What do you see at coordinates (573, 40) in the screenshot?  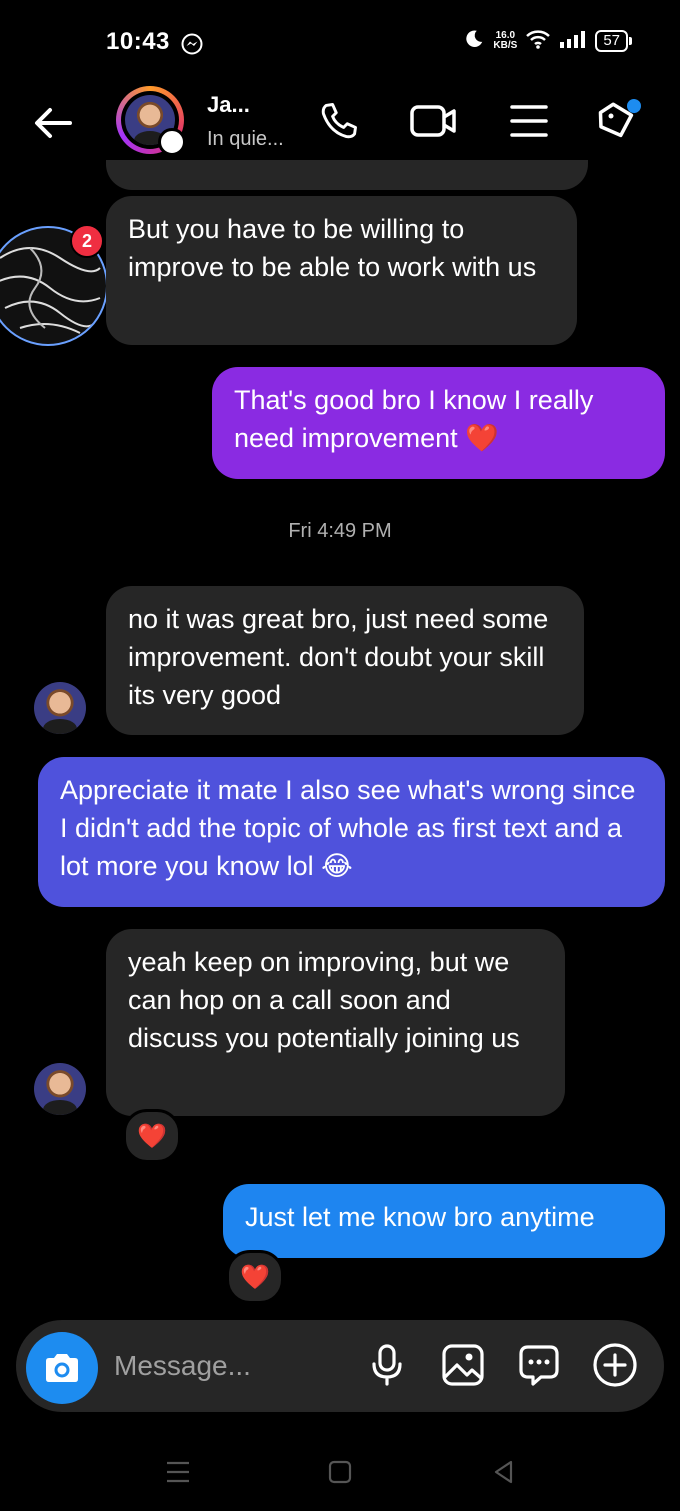 I see `signal-icon` at bounding box center [573, 40].